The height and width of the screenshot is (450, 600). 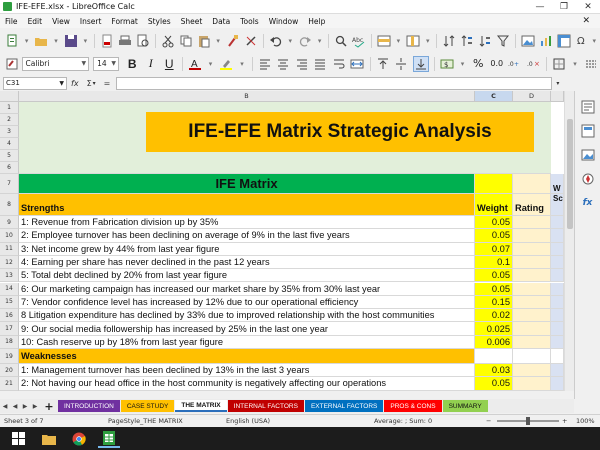 I want to click on column-icon, so click(x=413, y=41).